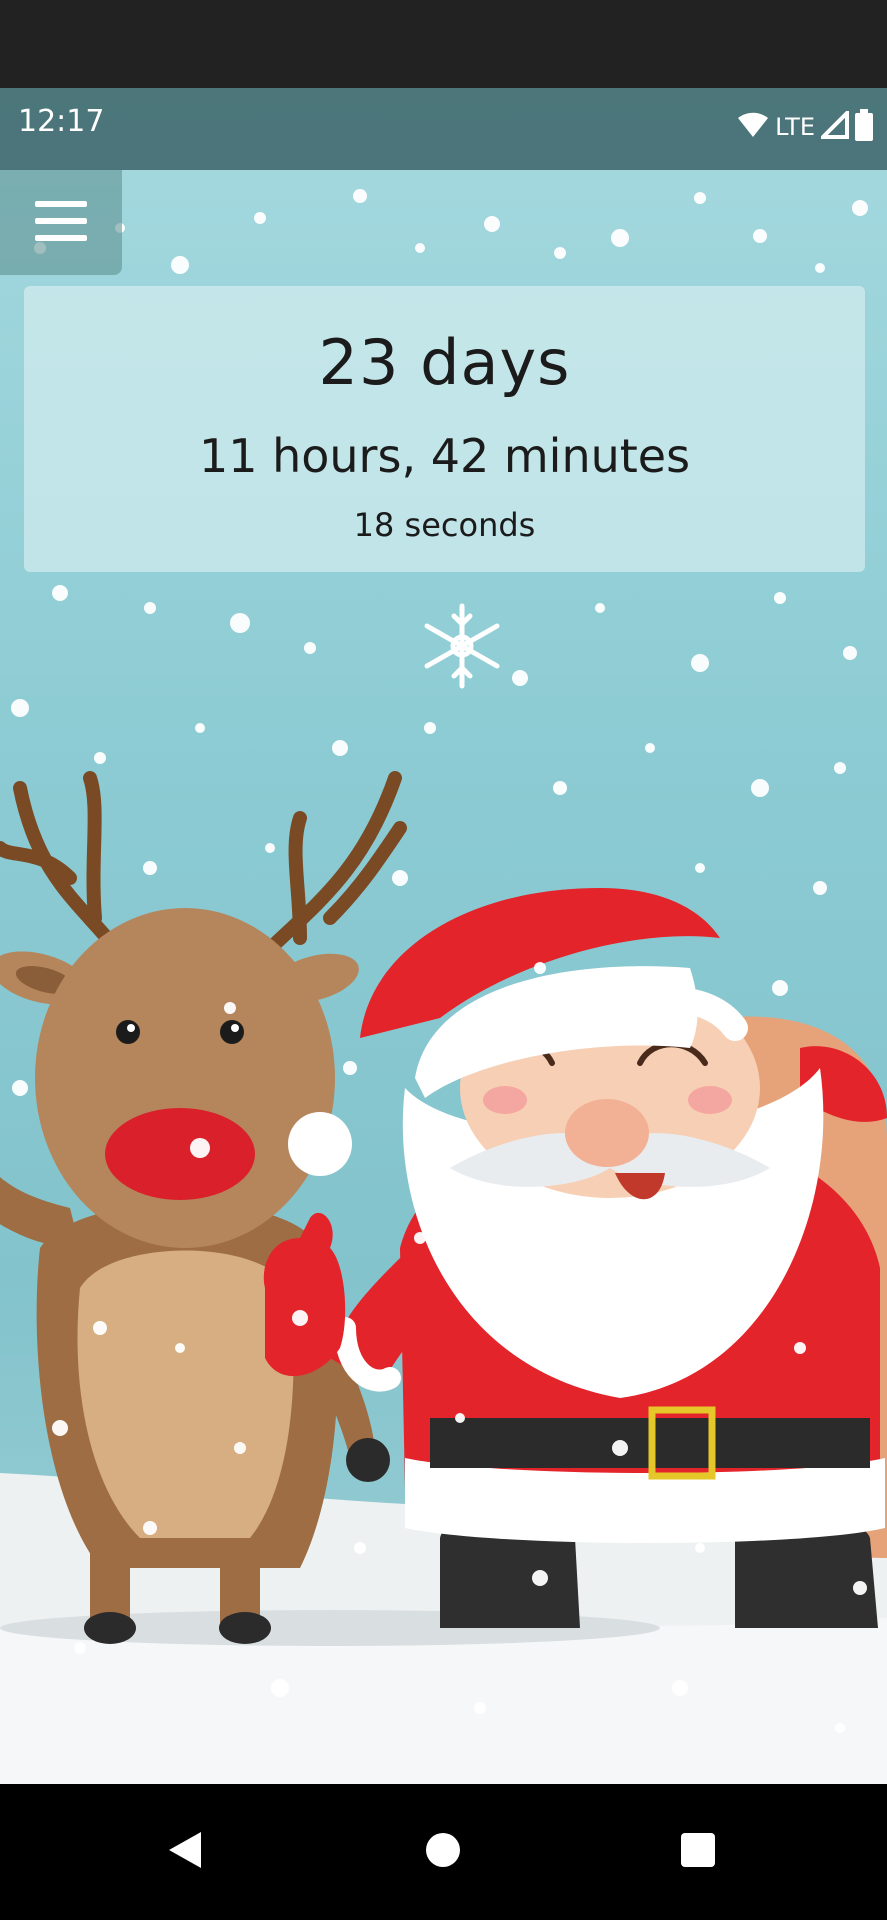 This screenshot has width=887, height=1920. I want to click on status-time: 12:17, so click(61, 121).